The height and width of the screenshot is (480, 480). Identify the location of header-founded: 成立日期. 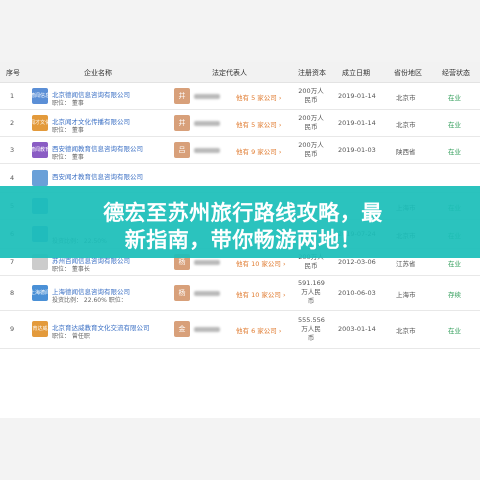
(356, 73).